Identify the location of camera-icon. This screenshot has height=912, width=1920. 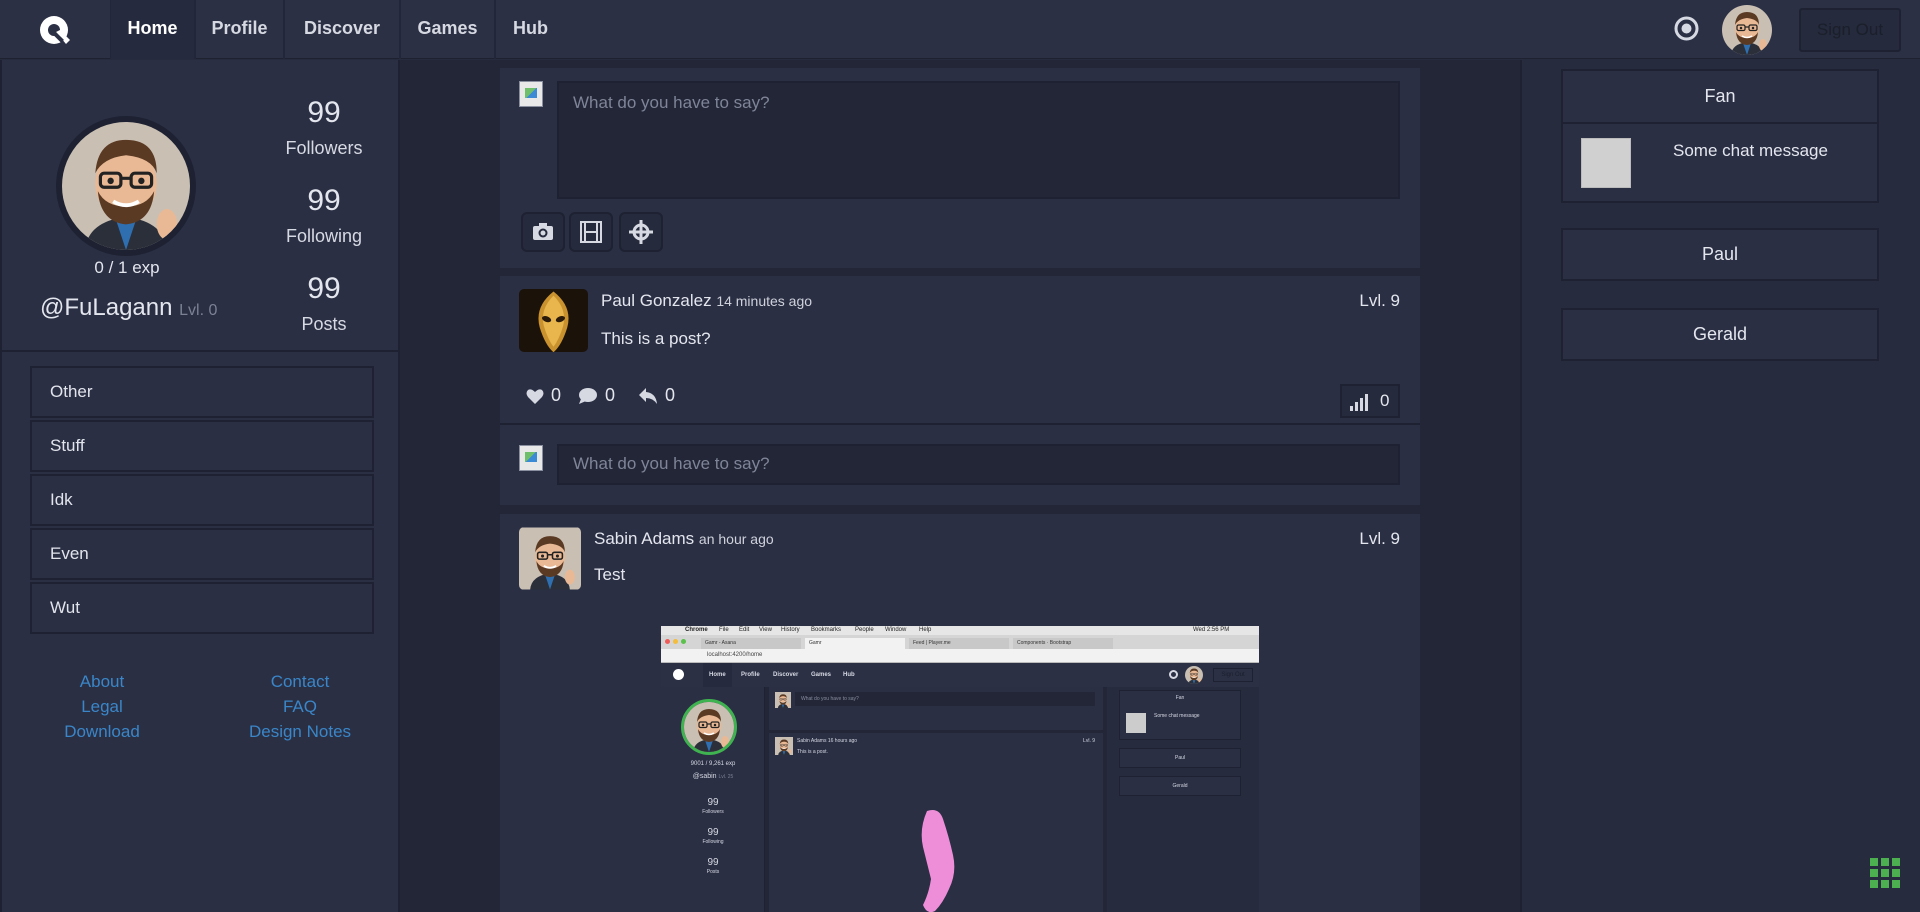
(543, 231).